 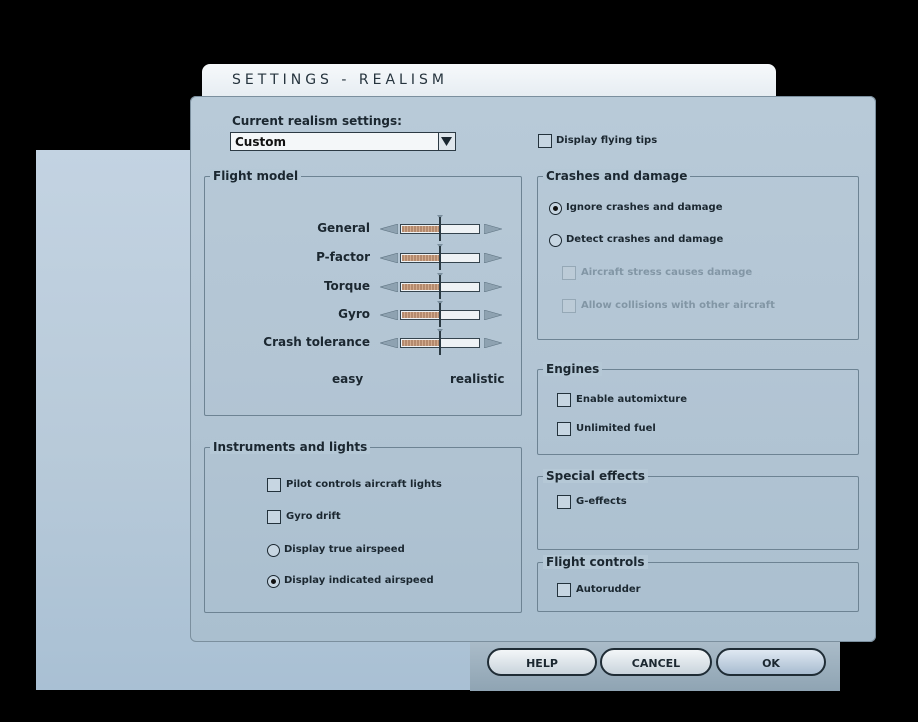 I want to click on gyro-slider, so click(x=443, y=314).